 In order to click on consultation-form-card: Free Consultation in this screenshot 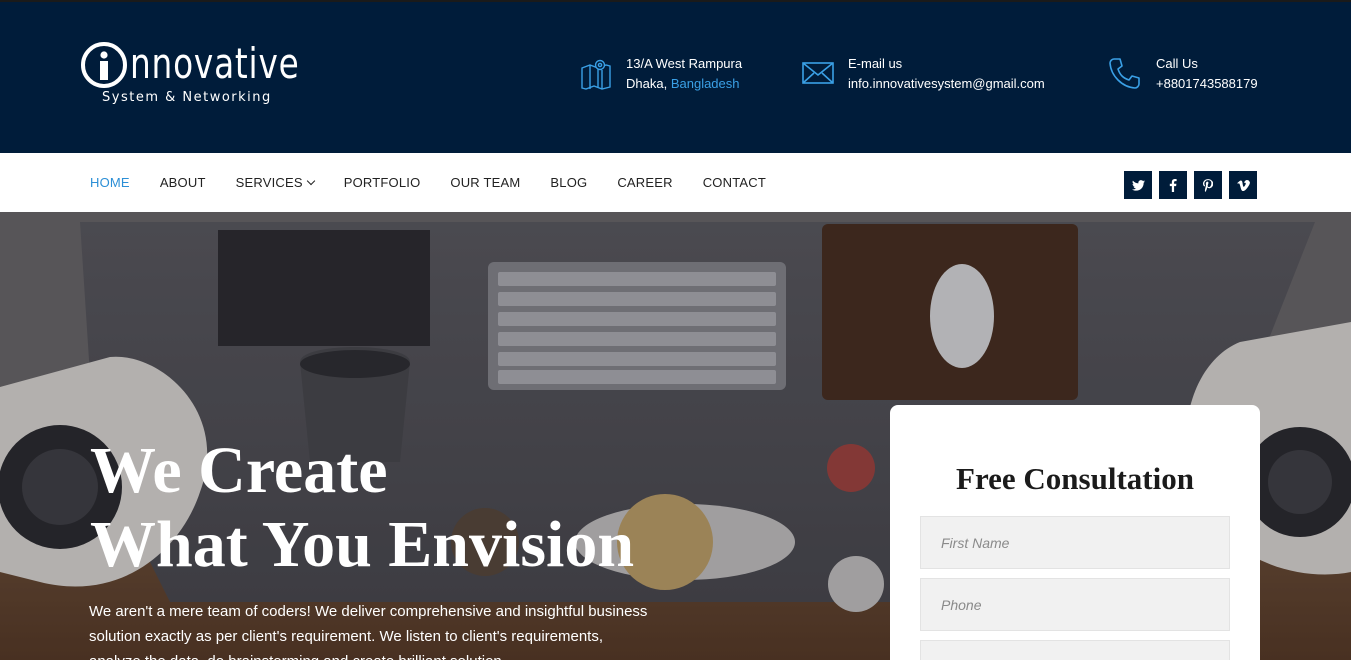, I will do `click(1075, 532)`.